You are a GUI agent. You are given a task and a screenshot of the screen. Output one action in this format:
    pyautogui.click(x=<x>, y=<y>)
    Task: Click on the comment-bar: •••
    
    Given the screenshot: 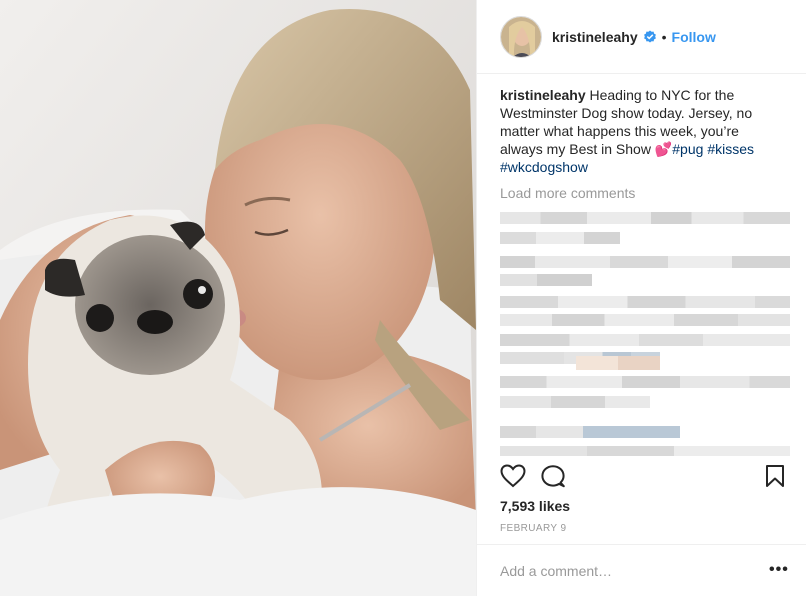 What is the action you would take?
    pyautogui.click(x=641, y=570)
    